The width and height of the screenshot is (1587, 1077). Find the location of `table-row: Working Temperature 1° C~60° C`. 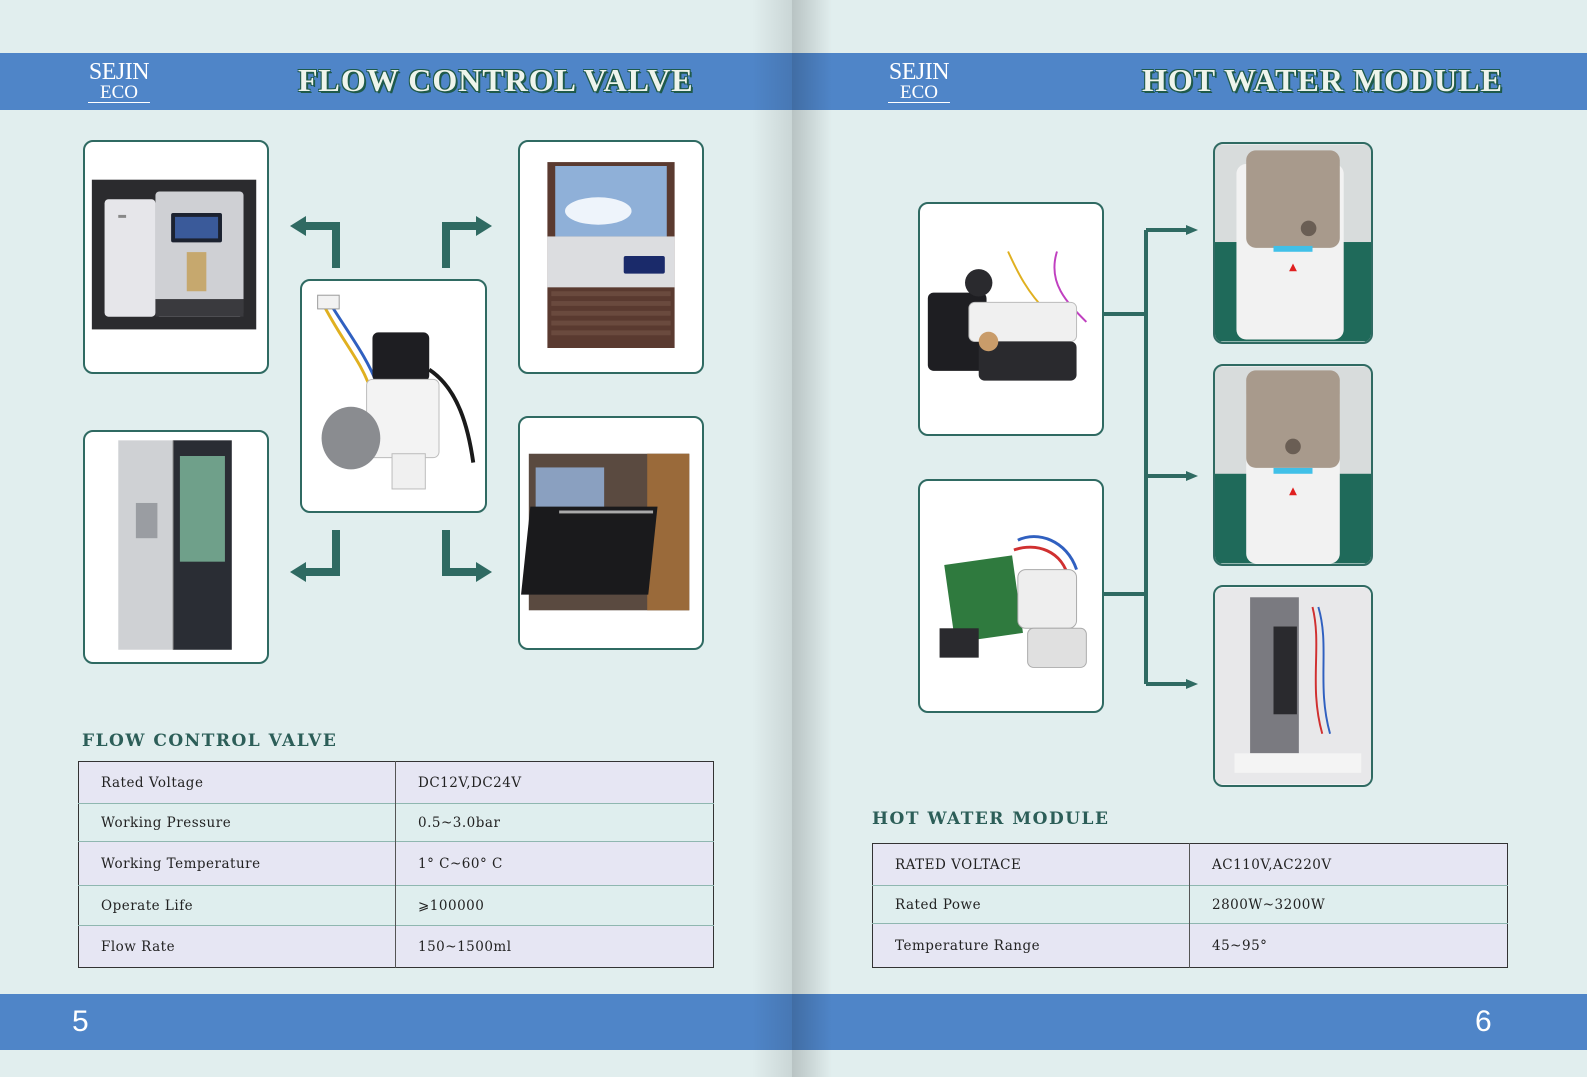

table-row: Working Temperature 1° C~60° C is located at coordinates (396, 863).